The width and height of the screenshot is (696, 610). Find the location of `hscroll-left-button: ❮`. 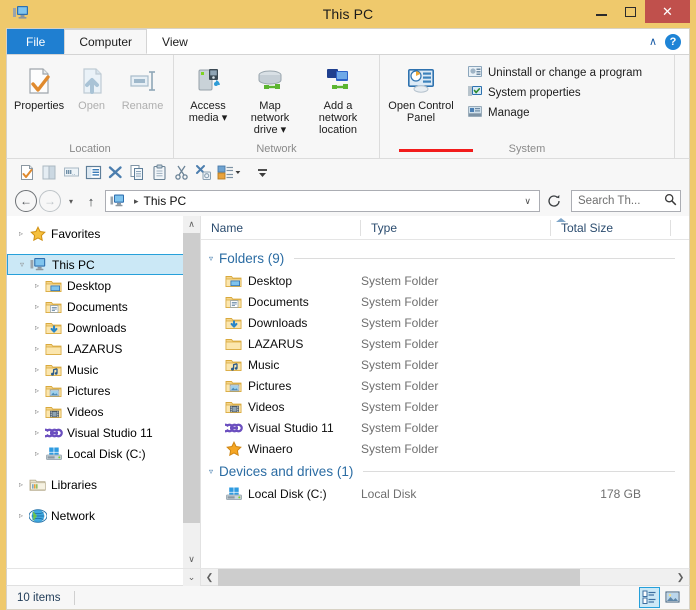

hscroll-left-button: ❮ is located at coordinates (209, 577).